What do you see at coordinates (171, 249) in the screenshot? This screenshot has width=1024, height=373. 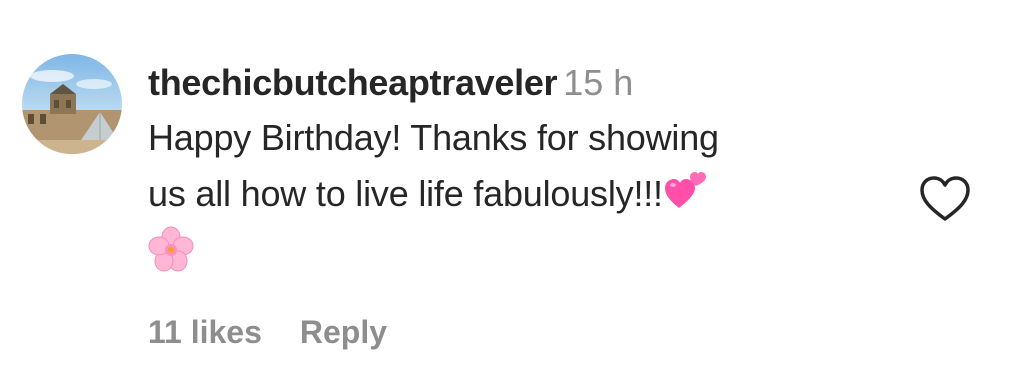 I see `cherry-blossom-icon` at bounding box center [171, 249].